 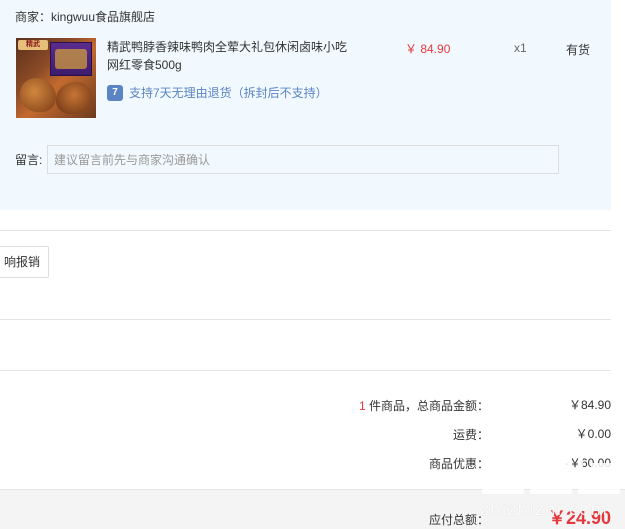 What do you see at coordinates (115, 93) in the screenshot?
I see `seven-day-return-icon: 7` at bounding box center [115, 93].